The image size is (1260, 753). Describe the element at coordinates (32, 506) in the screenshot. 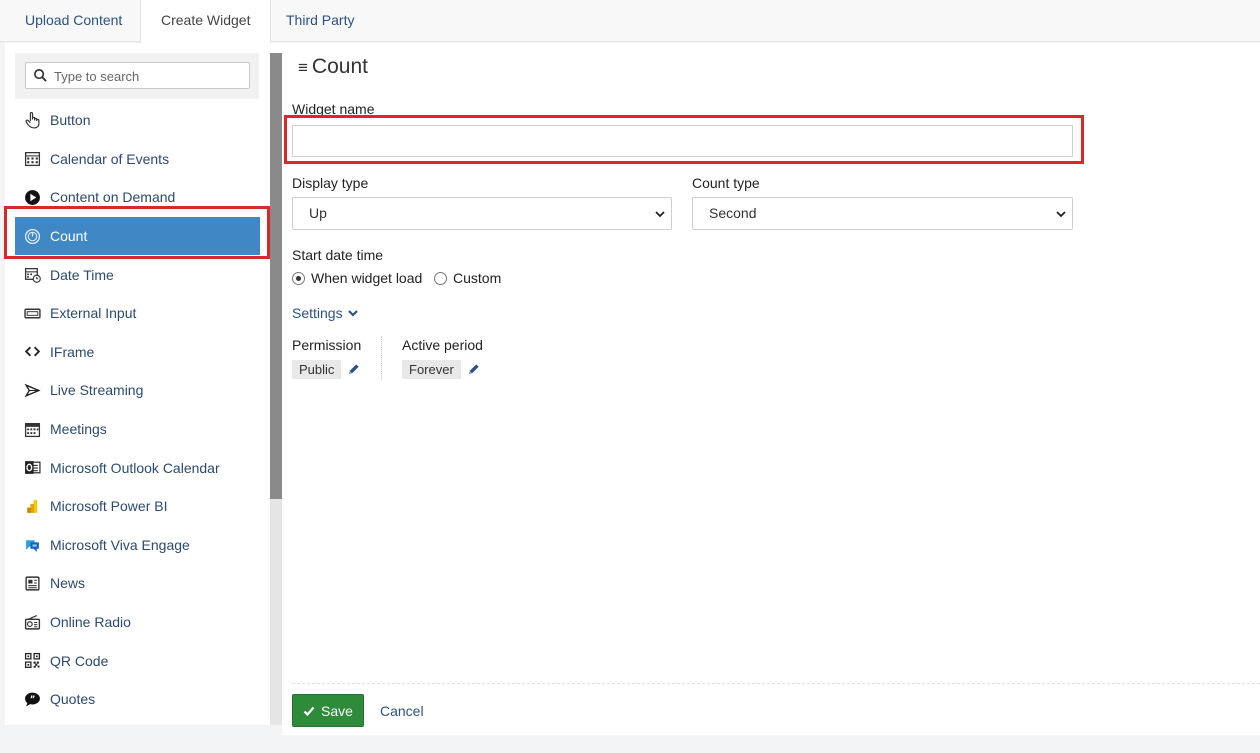

I see `power-bi-icon` at that location.